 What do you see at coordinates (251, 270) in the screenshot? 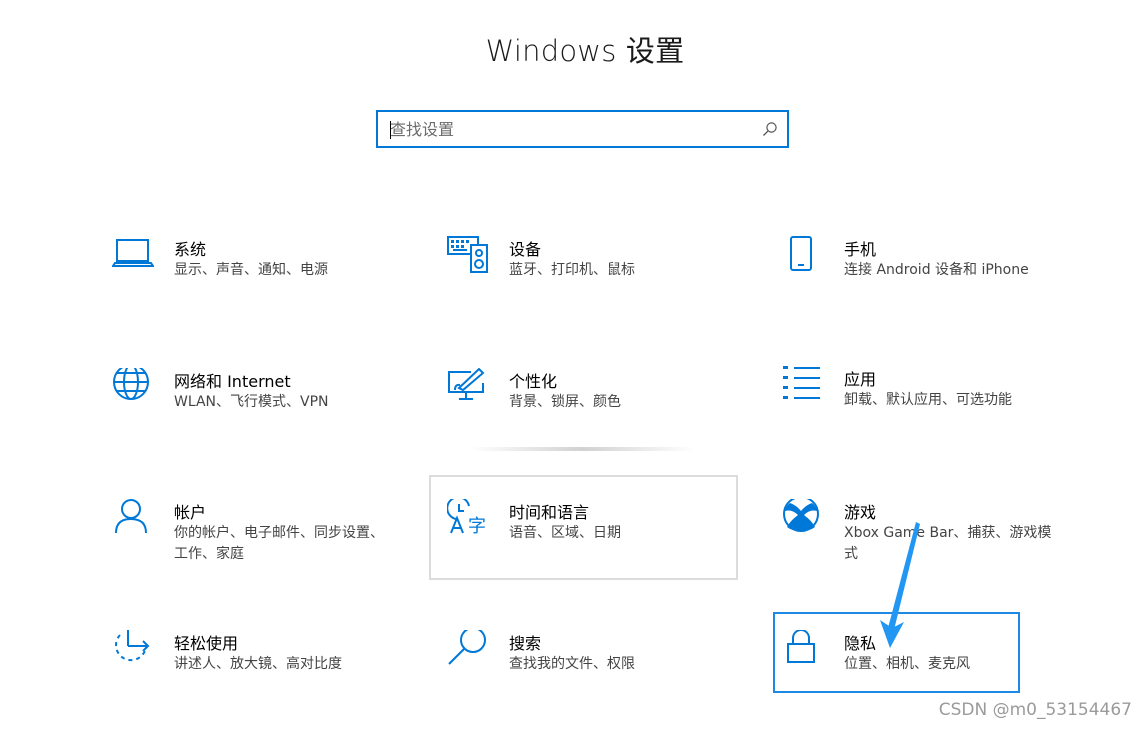
I see `tile-system-desc: 显示、声音、通知、电源` at bounding box center [251, 270].